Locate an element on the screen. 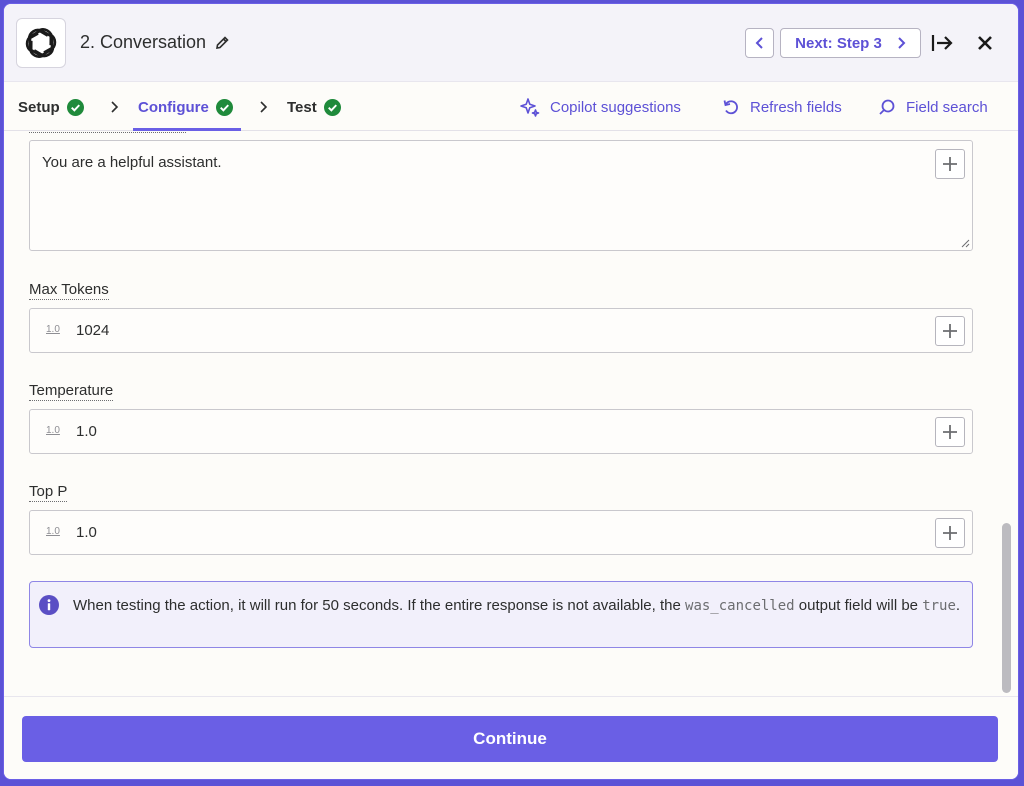 This screenshot has height=786, width=1024. refresh-fields-button: Refresh fields is located at coordinates (782, 107).